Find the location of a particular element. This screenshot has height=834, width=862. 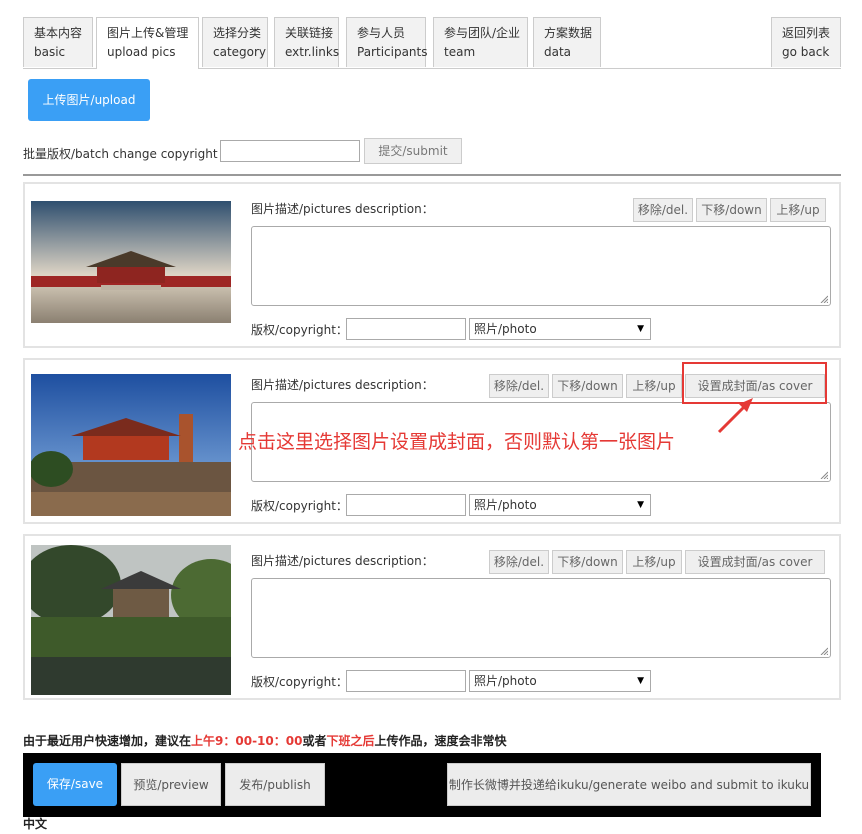

tab-label-en: upload pics is located at coordinates (141, 52).